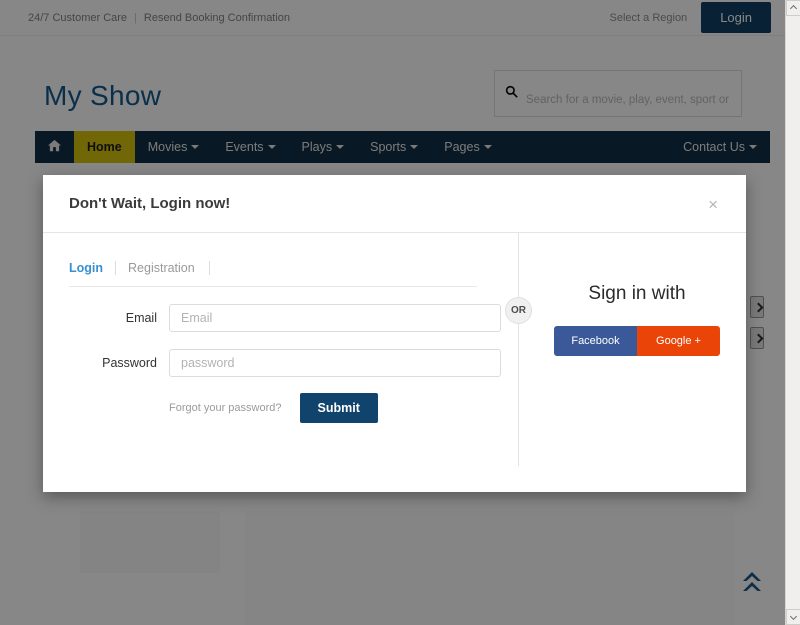 This screenshot has height=625, width=800. I want to click on password-field, so click(335, 363).